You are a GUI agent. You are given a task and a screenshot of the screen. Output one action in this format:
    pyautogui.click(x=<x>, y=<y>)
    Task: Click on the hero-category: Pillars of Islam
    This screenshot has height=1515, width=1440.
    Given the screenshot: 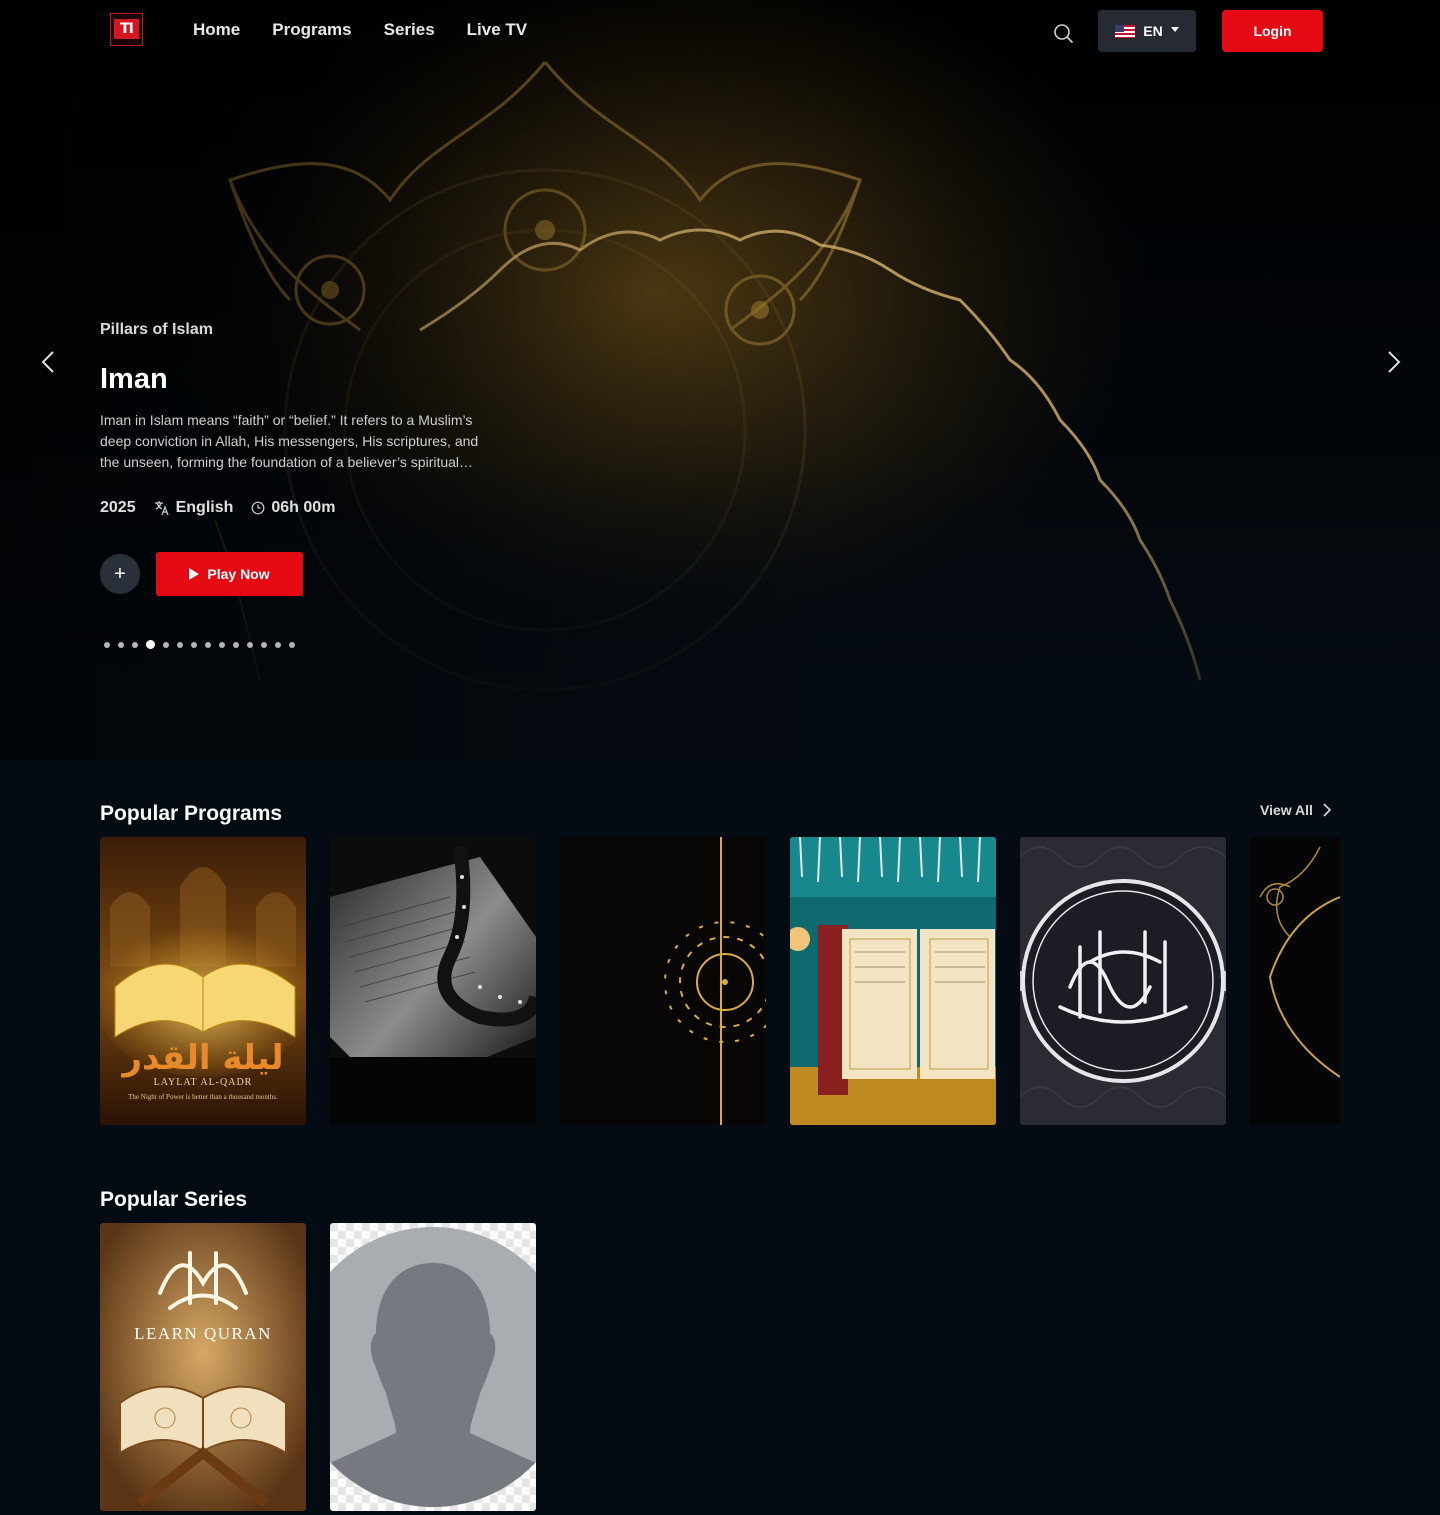 What is the action you would take?
    pyautogui.click(x=156, y=329)
    